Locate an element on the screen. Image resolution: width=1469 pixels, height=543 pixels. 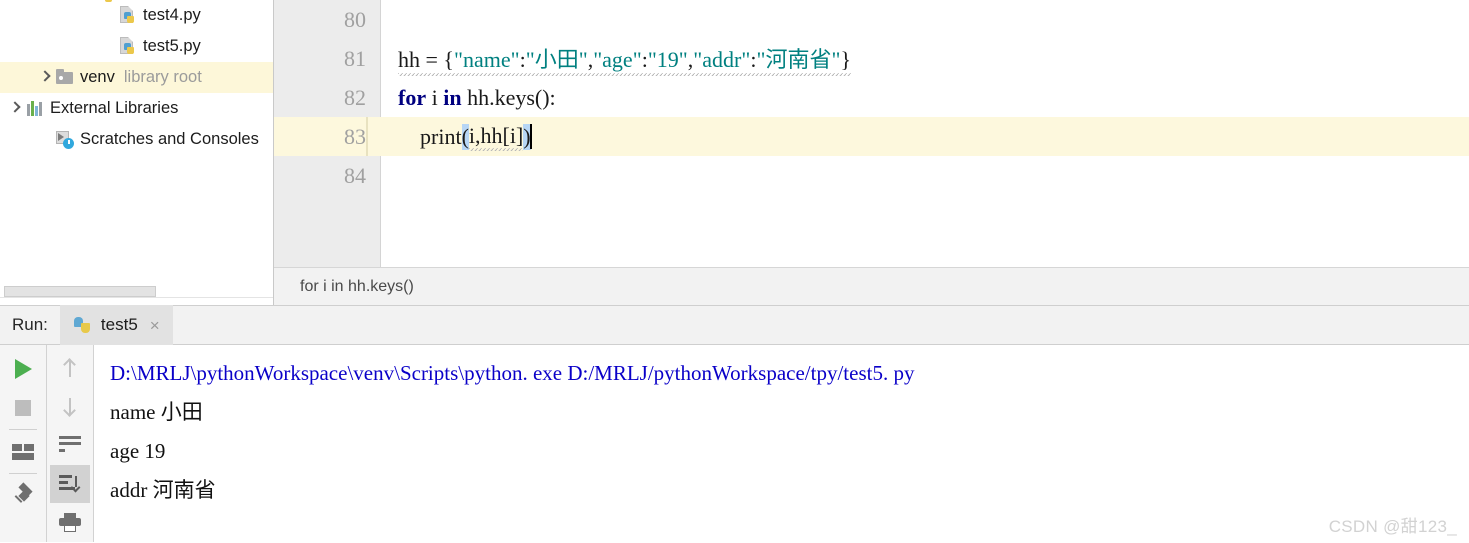
line-number: 84 is located at coordinates (355, 175).